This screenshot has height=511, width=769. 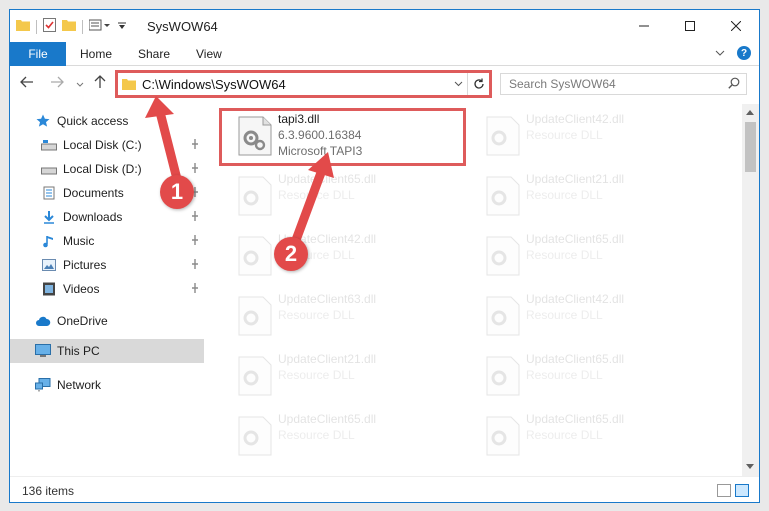 What do you see at coordinates (349, 316) in the screenshot?
I see `file-item: UpdateClient63.dll Resource DLL` at bounding box center [349, 316].